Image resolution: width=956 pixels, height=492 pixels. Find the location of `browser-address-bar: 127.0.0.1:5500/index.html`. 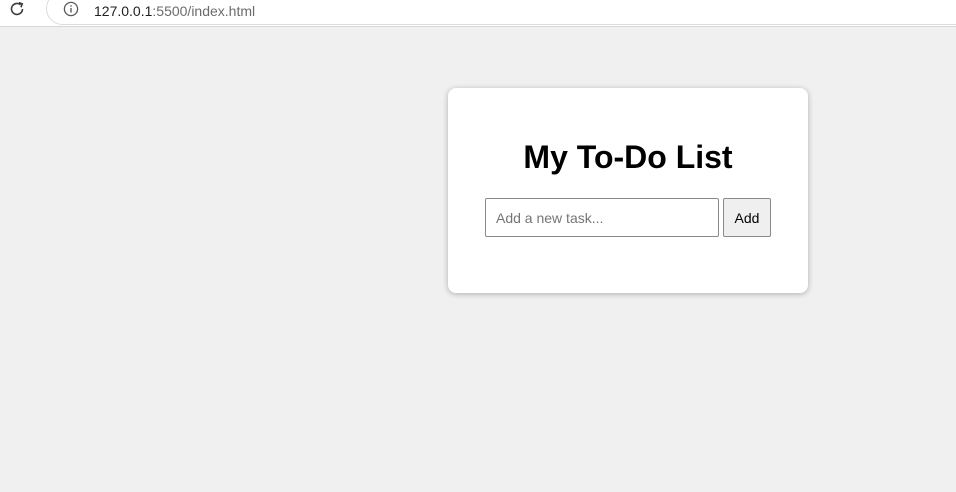

browser-address-bar: 127.0.0.1:5500/index.html is located at coordinates (478, 13).